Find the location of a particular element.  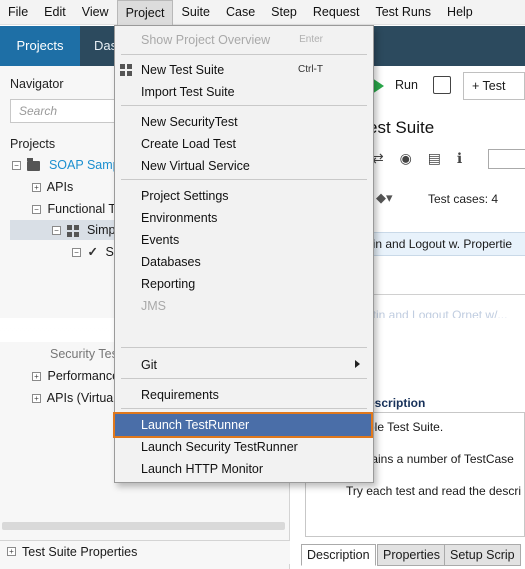

tree-item-test-case: − ✓ S is located at coordinates (93, 252).